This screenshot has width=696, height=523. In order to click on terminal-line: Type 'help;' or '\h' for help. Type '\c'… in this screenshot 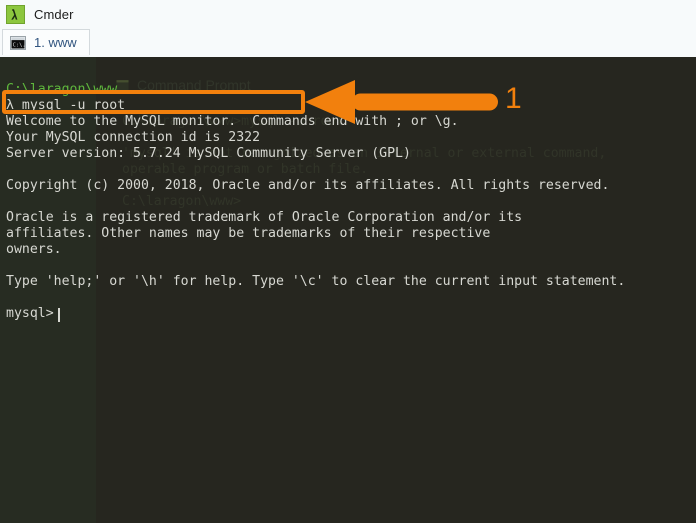, I will do `click(316, 281)`.